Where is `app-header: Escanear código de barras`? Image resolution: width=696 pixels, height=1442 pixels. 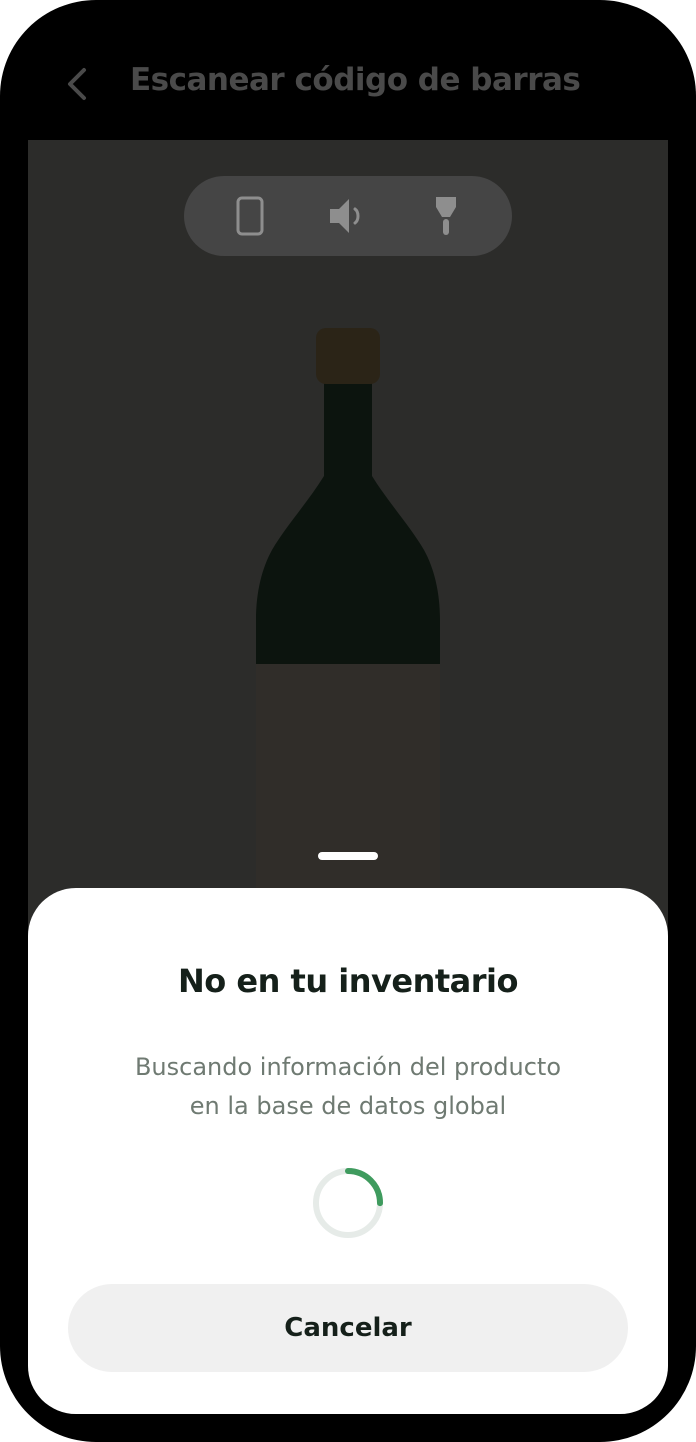
app-header: Escanear código de barras is located at coordinates (348, 70).